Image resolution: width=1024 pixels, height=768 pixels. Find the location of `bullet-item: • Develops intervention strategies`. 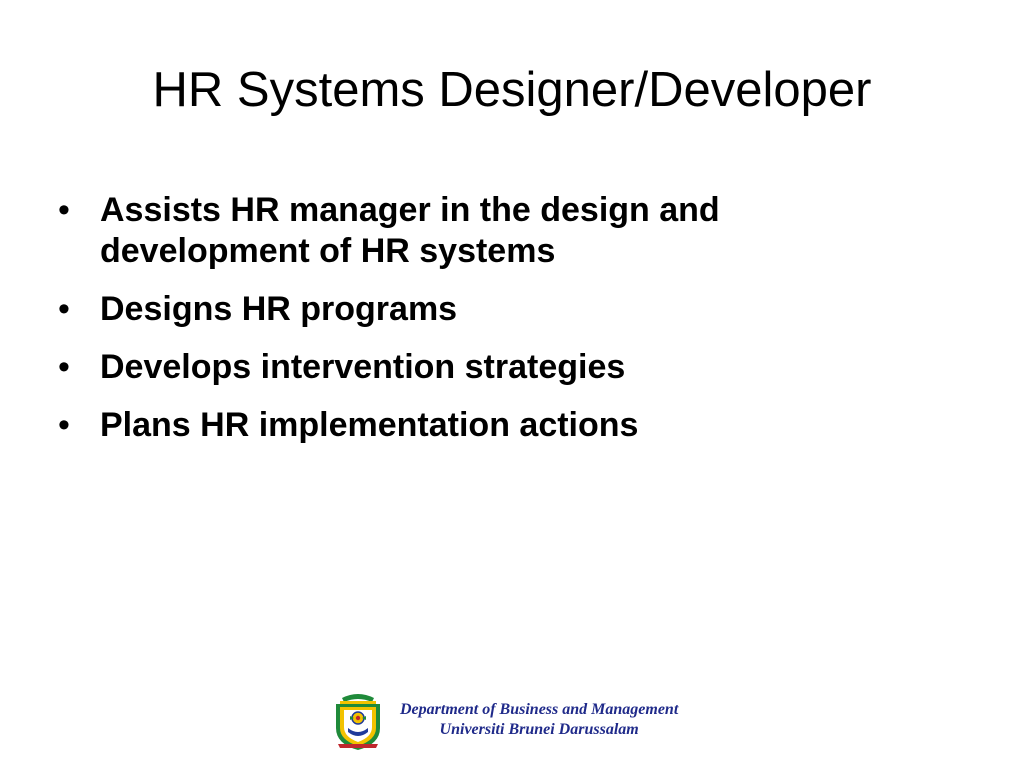

bullet-item: • Develops intervention strategies is located at coordinates (488, 367).